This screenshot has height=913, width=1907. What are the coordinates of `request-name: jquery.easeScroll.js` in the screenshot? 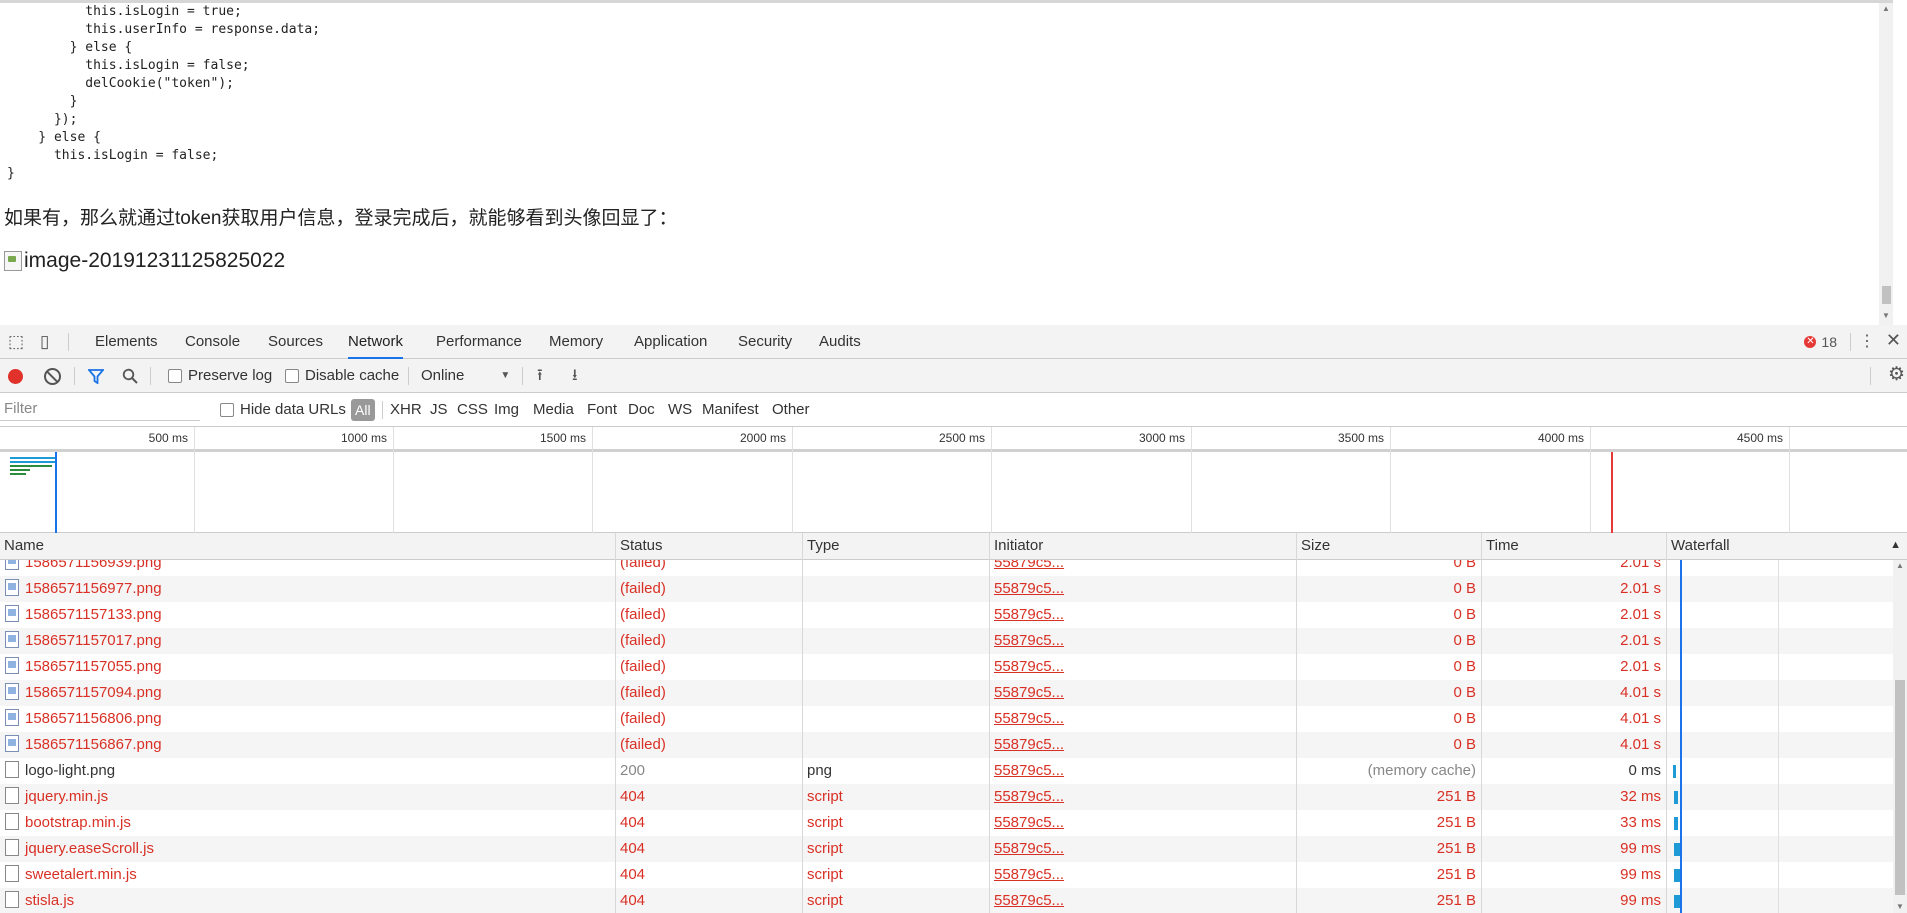 It's located at (307, 849).